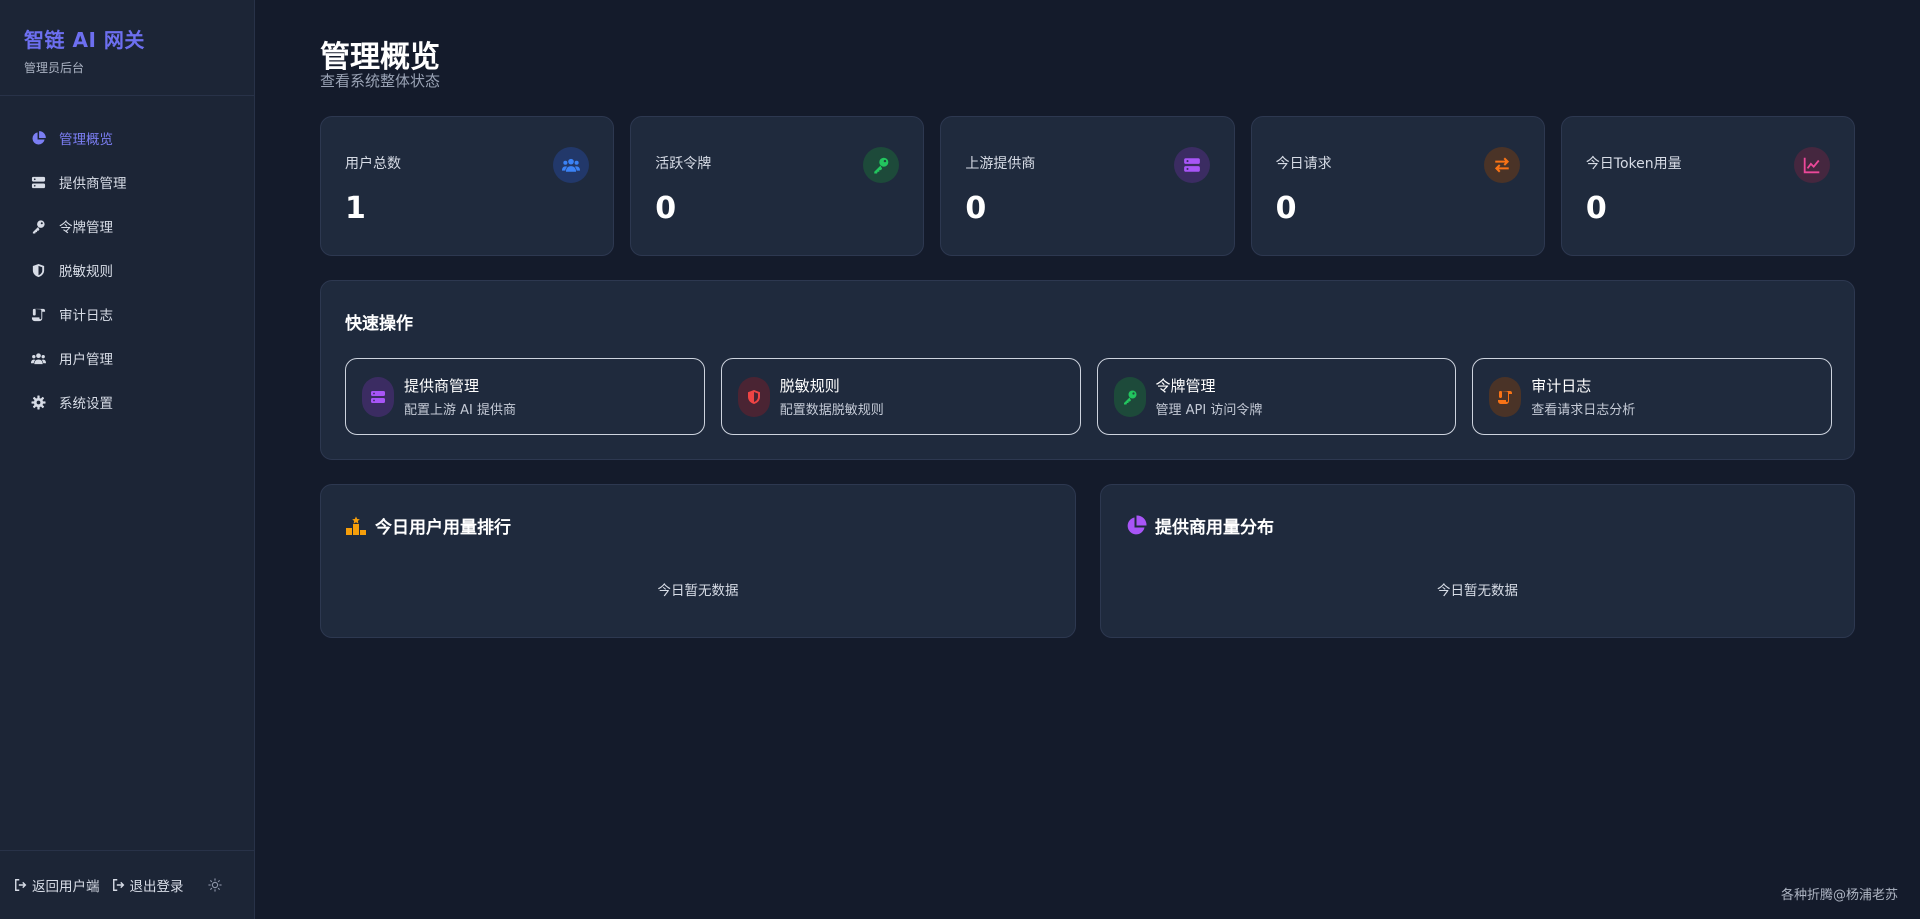 This screenshot has height=919, width=1920. I want to click on brand: 智链 AI 网关 管理员后台, so click(127, 48).